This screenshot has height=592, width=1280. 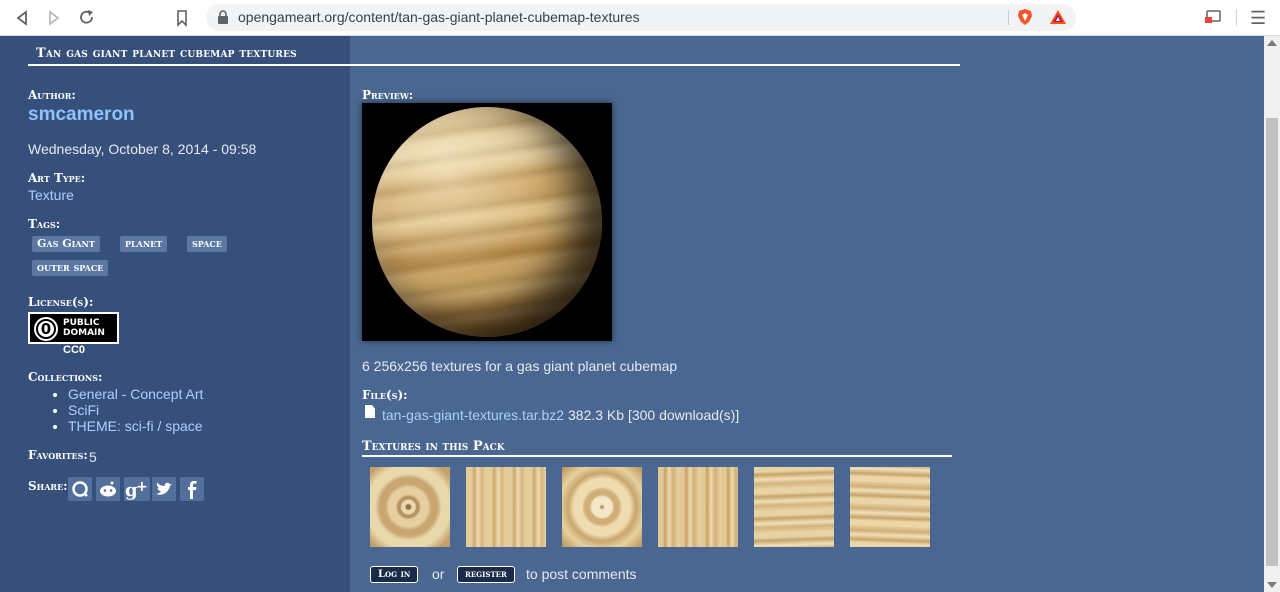 I want to click on or-text: or, so click(x=438, y=574).